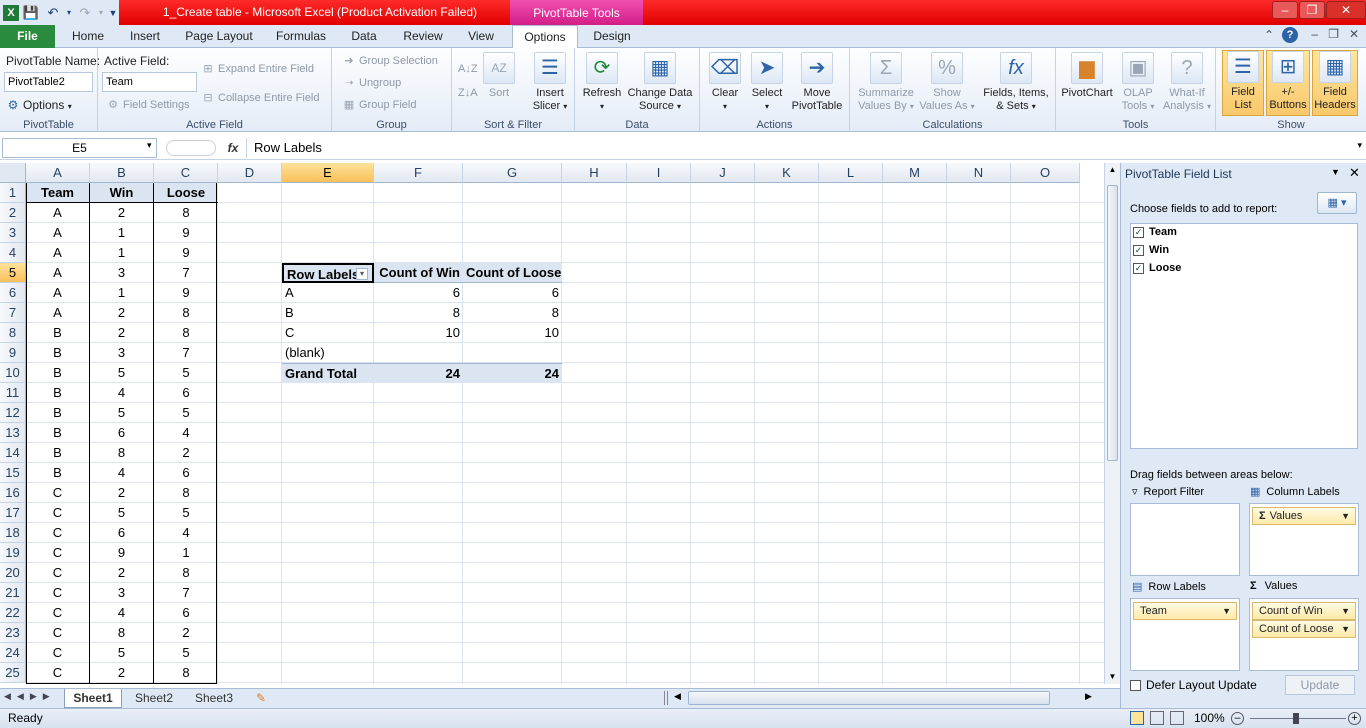  Describe the element at coordinates (512, 353) in the screenshot. I see `pivot-value-cell` at that location.